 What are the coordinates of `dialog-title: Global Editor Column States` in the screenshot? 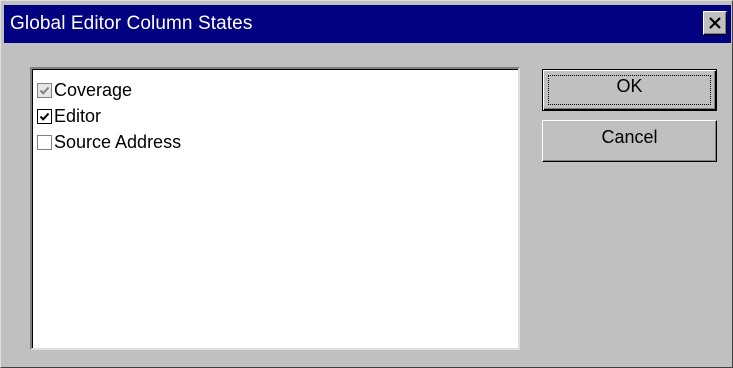 It's located at (131, 23).